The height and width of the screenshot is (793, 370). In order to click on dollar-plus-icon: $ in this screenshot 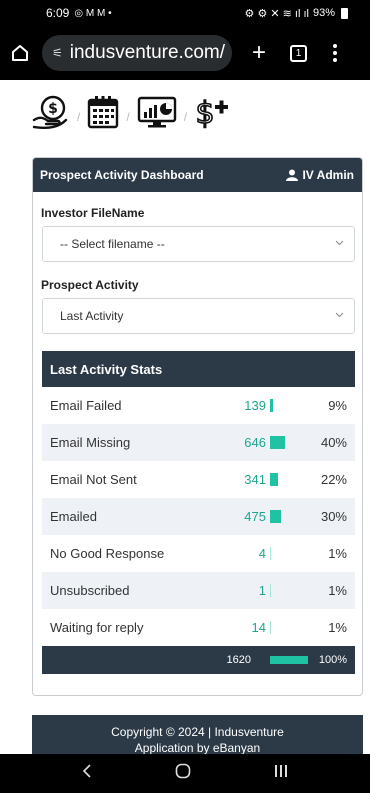, I will do `click(212, 112)`.